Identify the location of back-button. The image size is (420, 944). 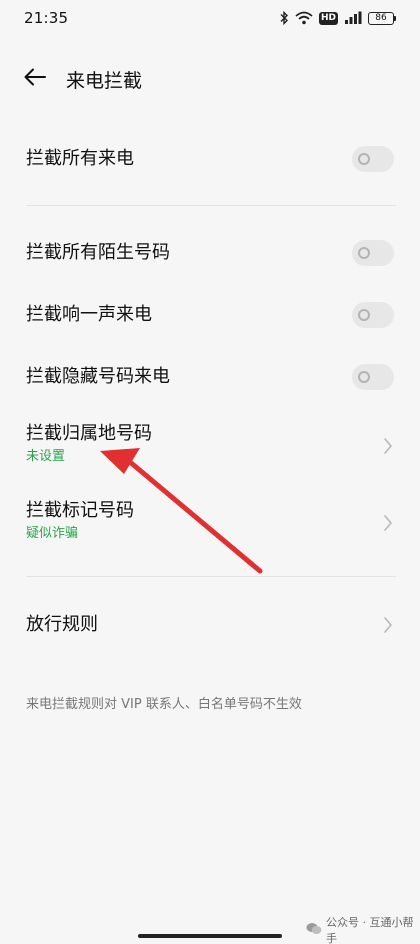
(35, 79).